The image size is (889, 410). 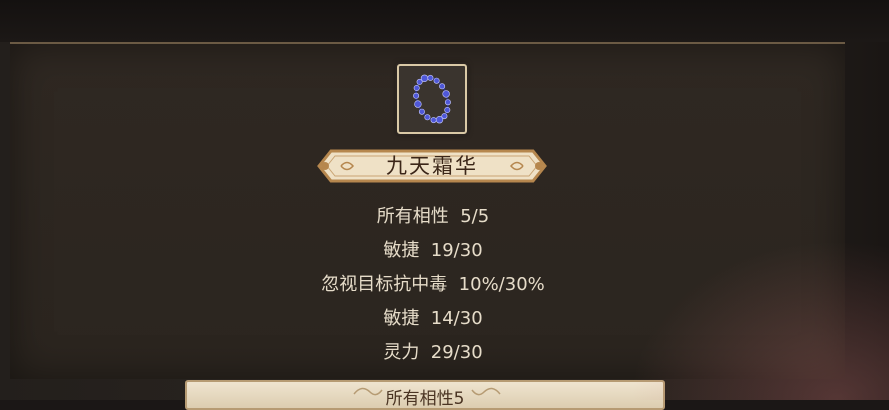 I want to click on stat-line: 敏捷 19/30, so click(x=433, y=254).